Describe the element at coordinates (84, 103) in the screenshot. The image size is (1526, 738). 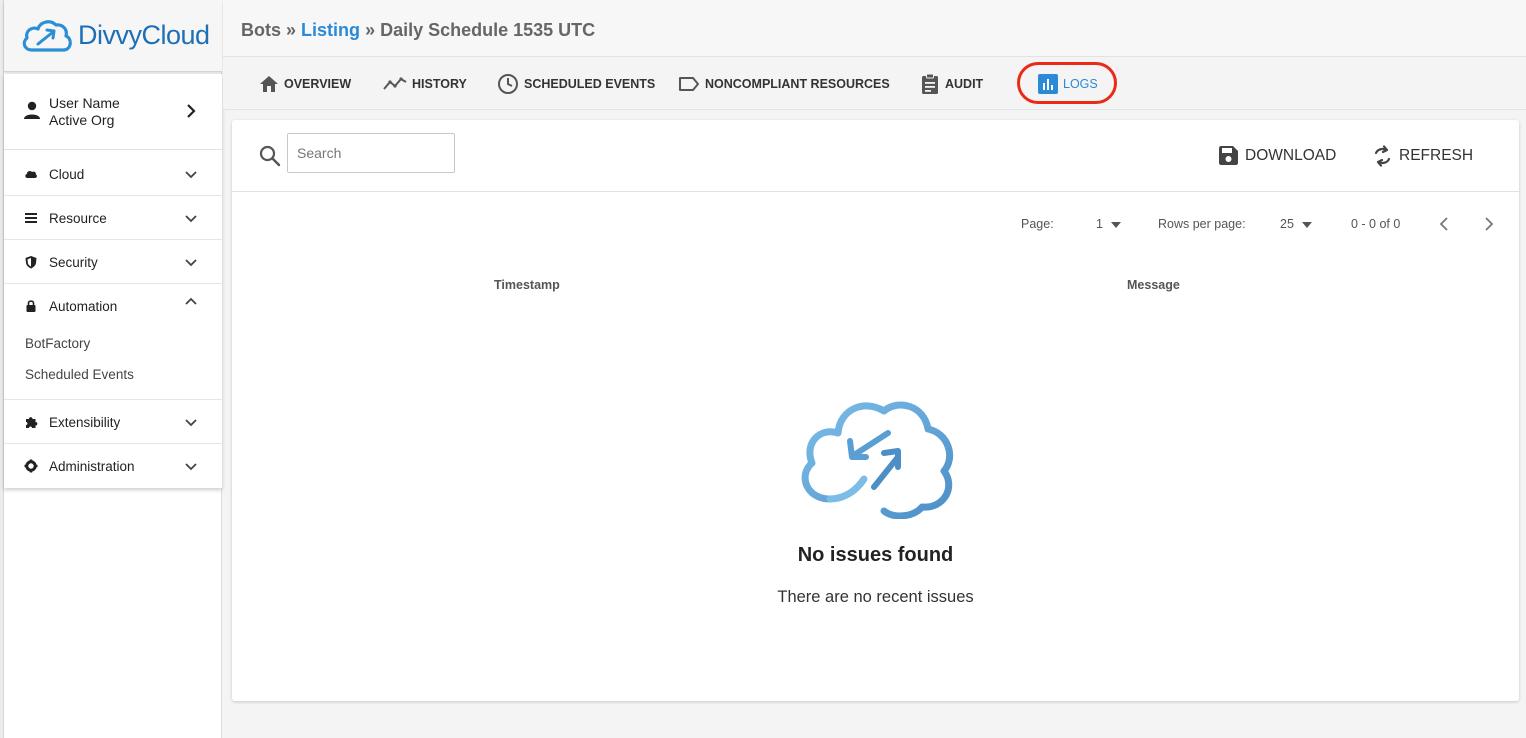
I see `user-name: User Name` at that location.